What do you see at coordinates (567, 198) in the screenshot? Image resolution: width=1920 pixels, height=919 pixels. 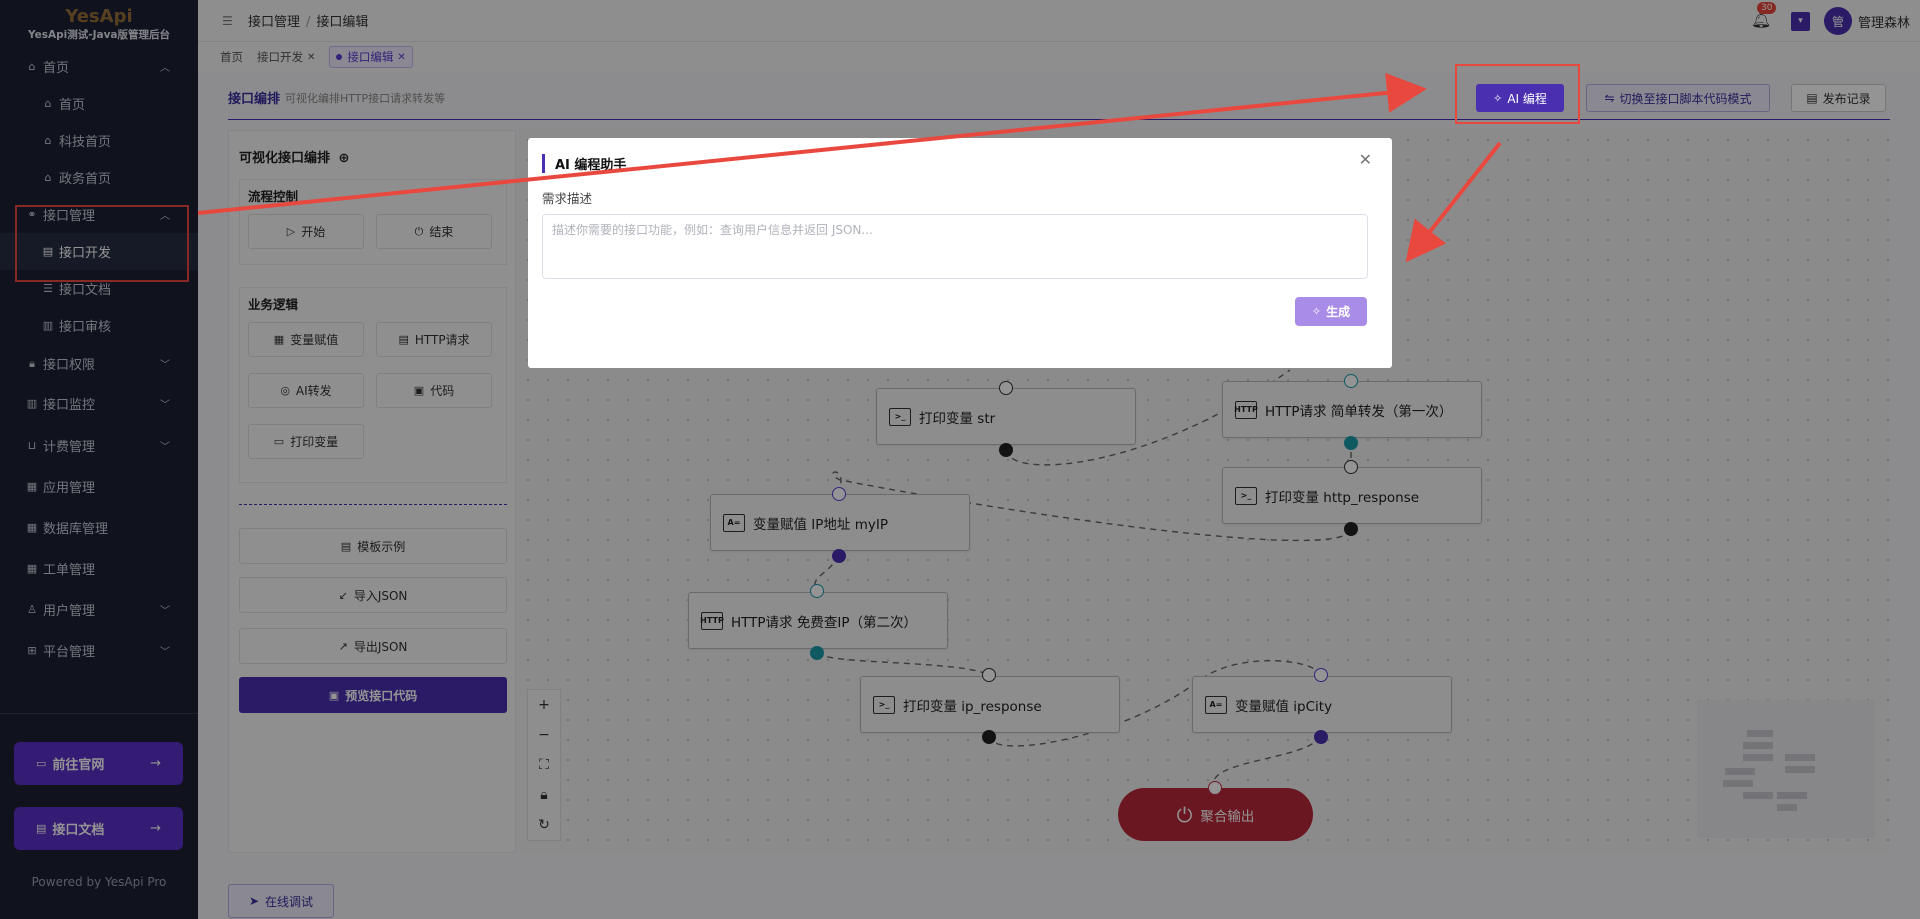 I see `requirement-label: 需求描述` at bounding box center [567, 198].